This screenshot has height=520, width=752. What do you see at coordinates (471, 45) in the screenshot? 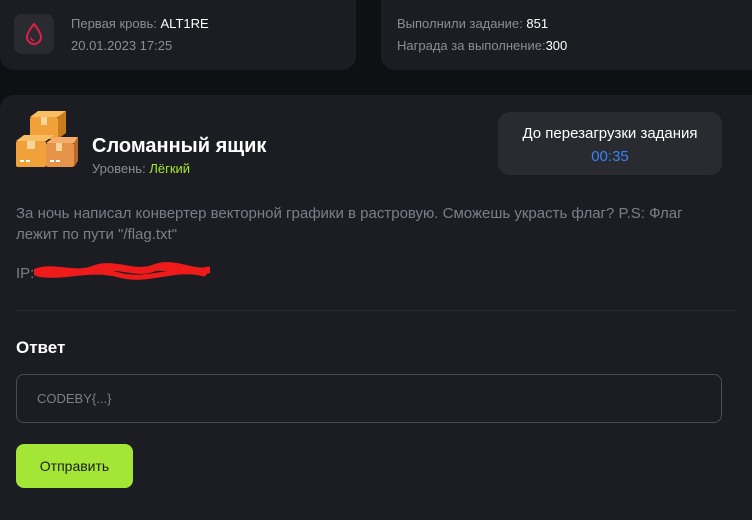
I see `reward-label: Награда за выполнение:` at bounding box center [471, 45].